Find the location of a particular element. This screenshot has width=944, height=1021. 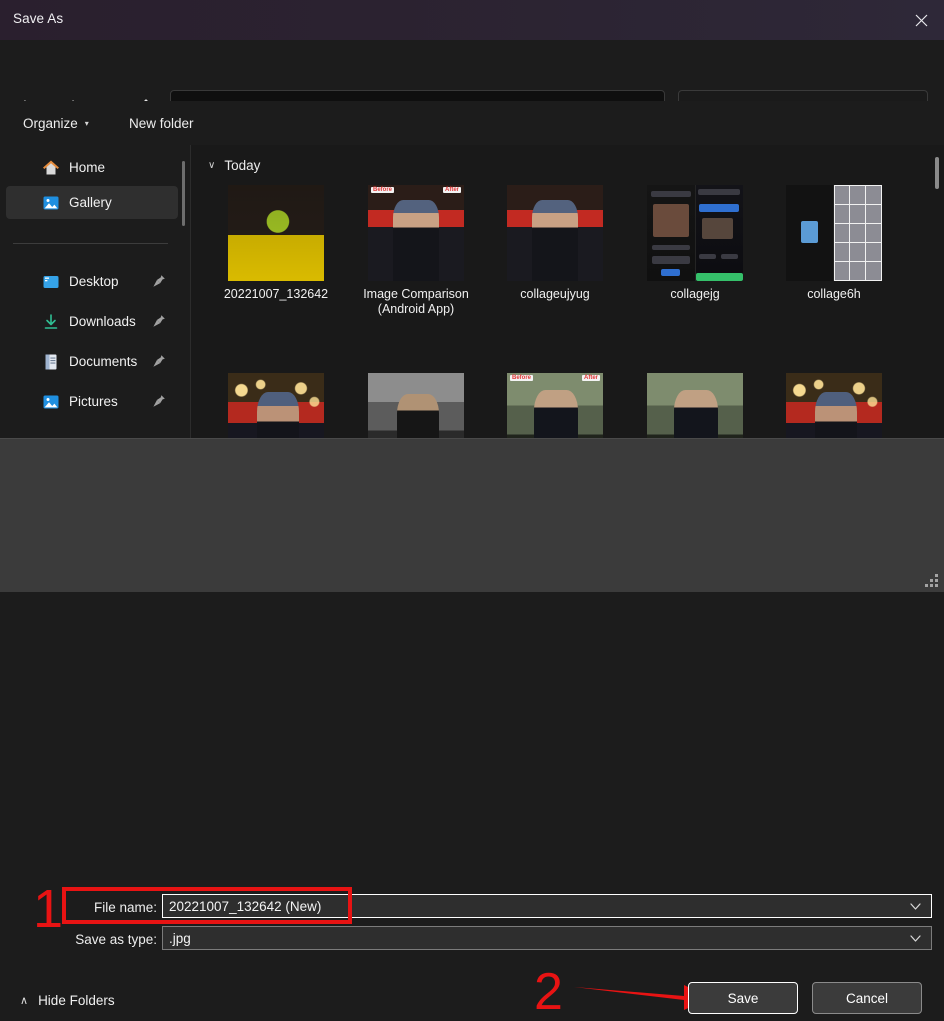

sidebar-scrollbar-thumb is located at coordinates (183, 193).